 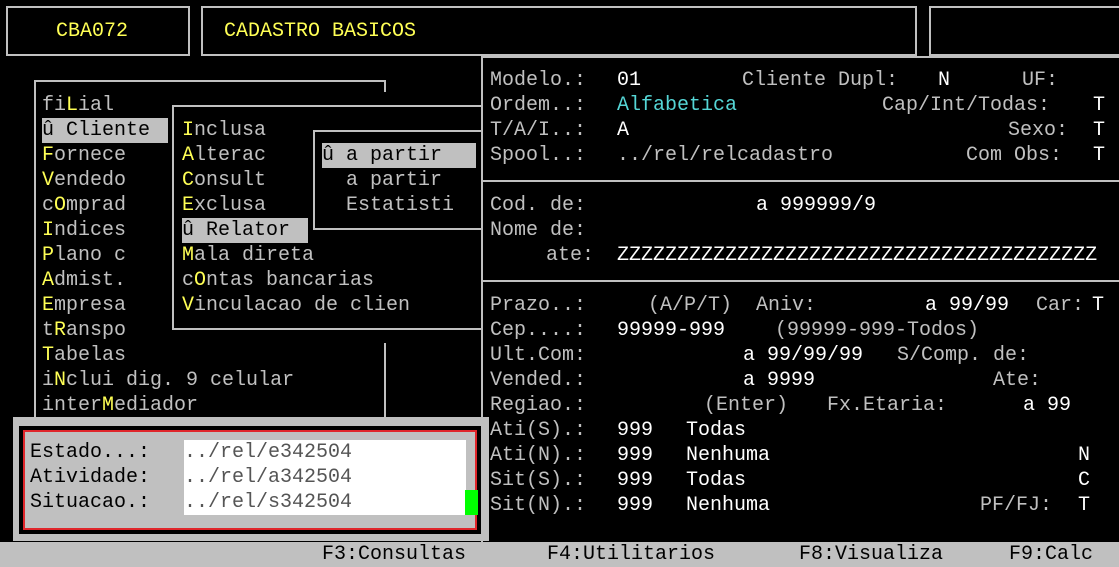 What do you see at coordinates (230, 180) in the screenshot?
I see `menu-item-label: onsult` at bounding box center [230, 180].